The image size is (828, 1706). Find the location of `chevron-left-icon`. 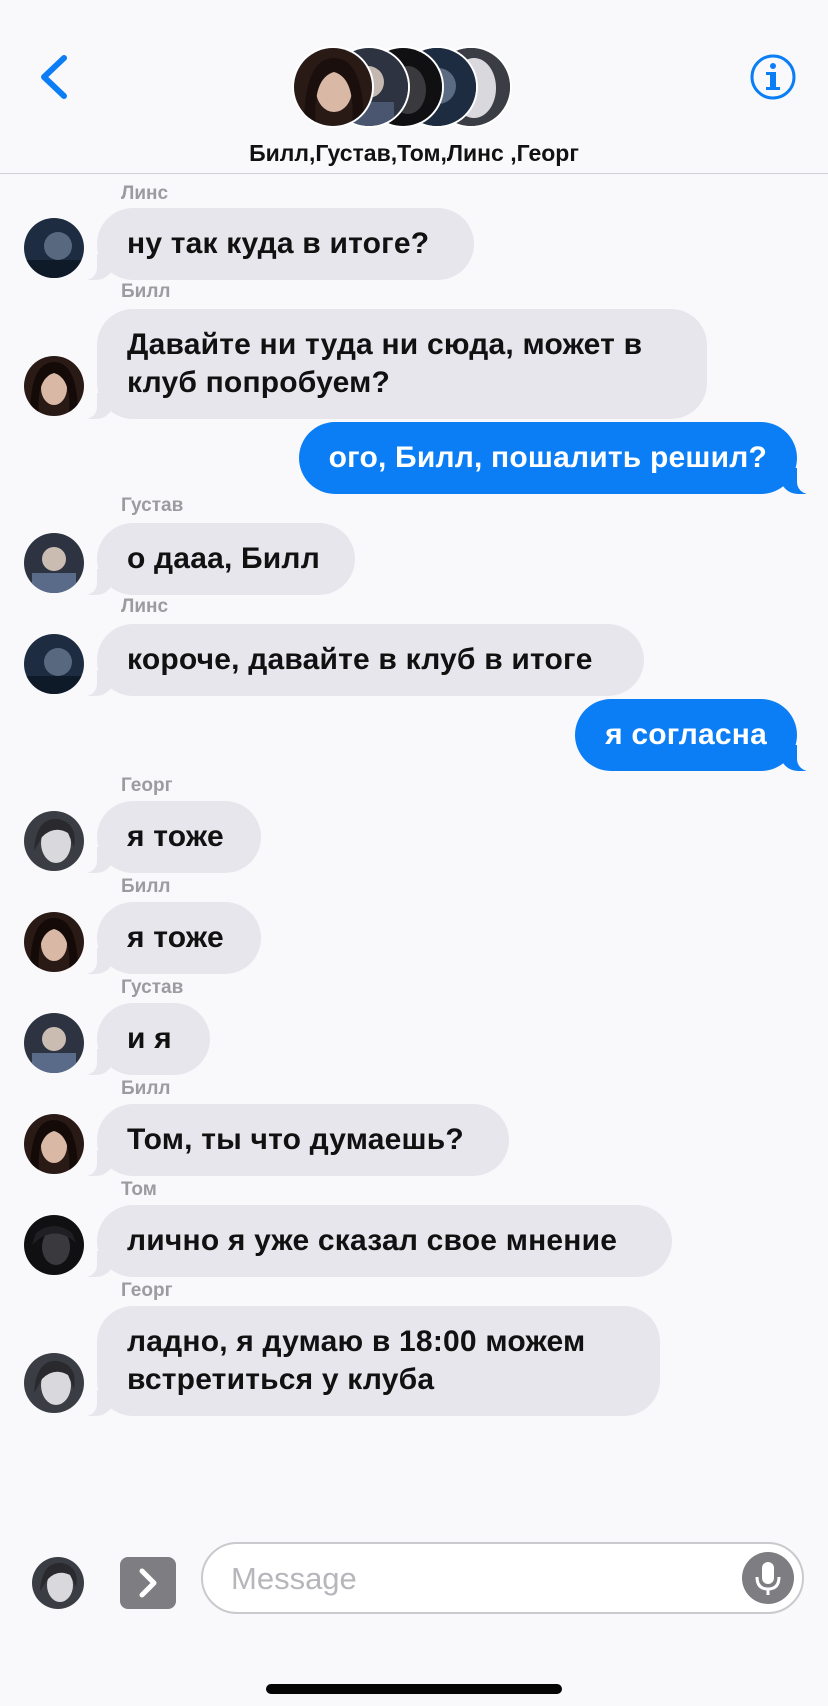

chevron-left-icon is located at coordinates (54, 77).